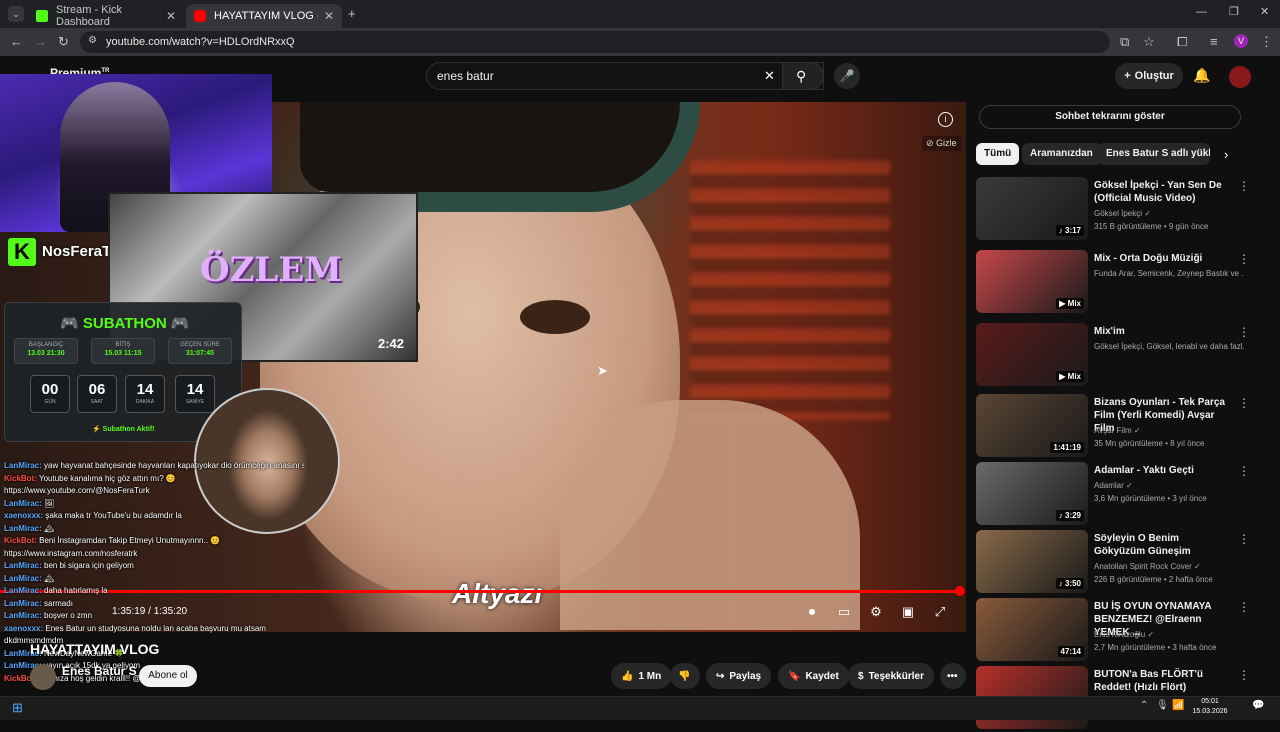  What do you see at coordinates (953, 676) in the screenshot?
I see `more-actions-button: •••` at bounding box center [953, 676].